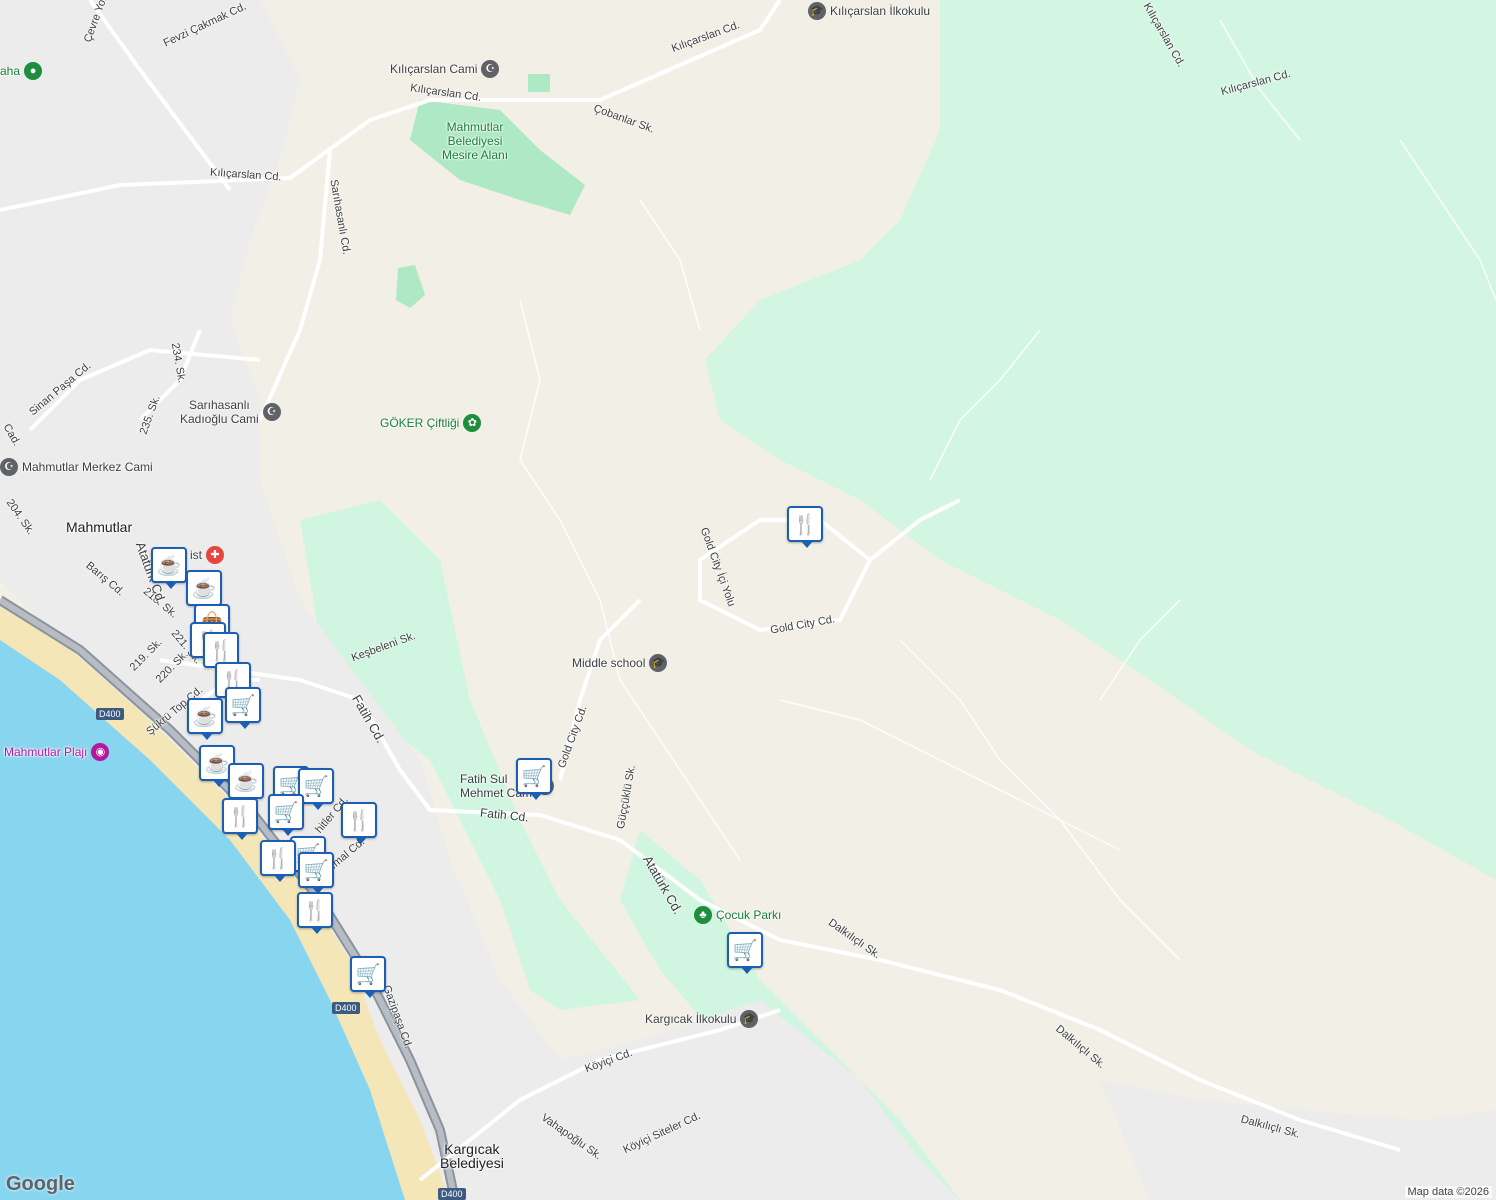  Describe the element at coordinates (431, 423) in the screenshot. I see `poi-goker-ciftligi: GÖKER Çiftliği ✿` at that location.